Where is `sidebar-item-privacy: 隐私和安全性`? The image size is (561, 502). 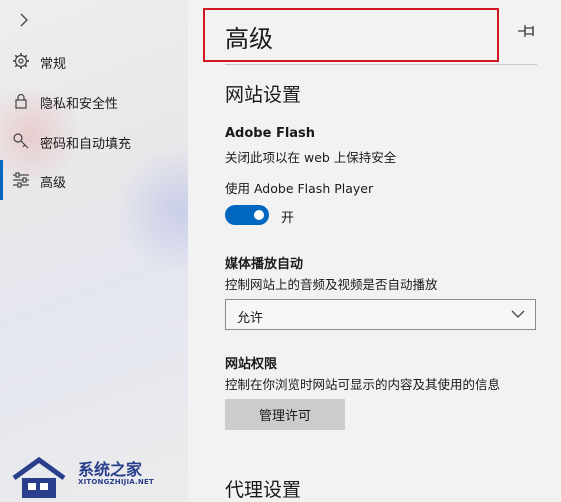
sidebar-item-privacy: 隐私和安全性 is located at coordinates (94, 101).